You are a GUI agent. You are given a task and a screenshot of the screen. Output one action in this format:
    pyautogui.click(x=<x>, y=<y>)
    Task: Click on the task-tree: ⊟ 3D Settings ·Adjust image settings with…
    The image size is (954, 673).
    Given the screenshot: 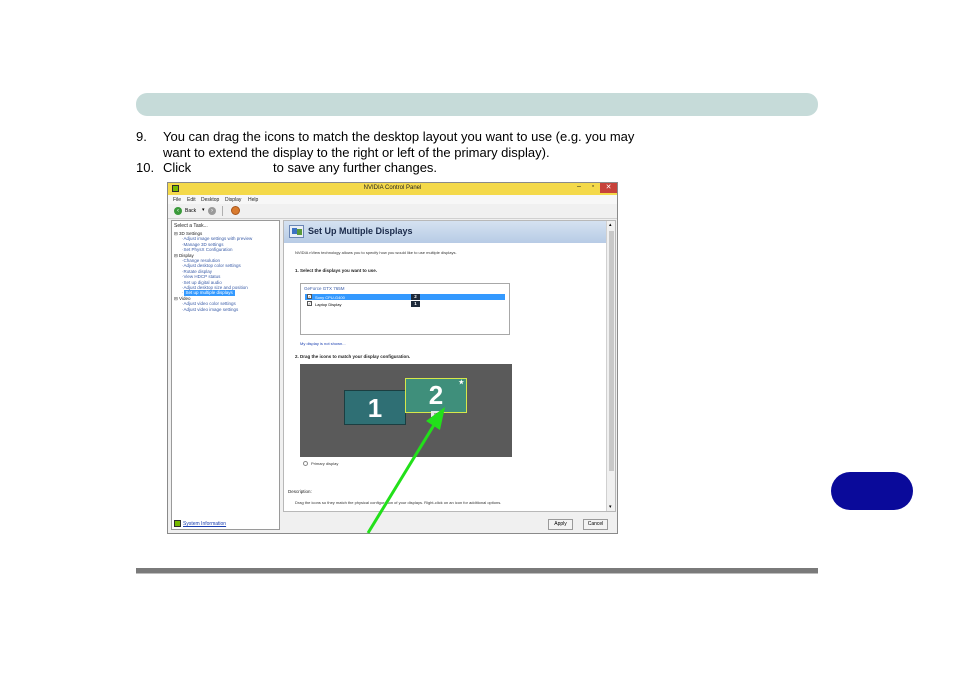 What is the action you would take?
    pyautogui.click(x=213, y=271)
    